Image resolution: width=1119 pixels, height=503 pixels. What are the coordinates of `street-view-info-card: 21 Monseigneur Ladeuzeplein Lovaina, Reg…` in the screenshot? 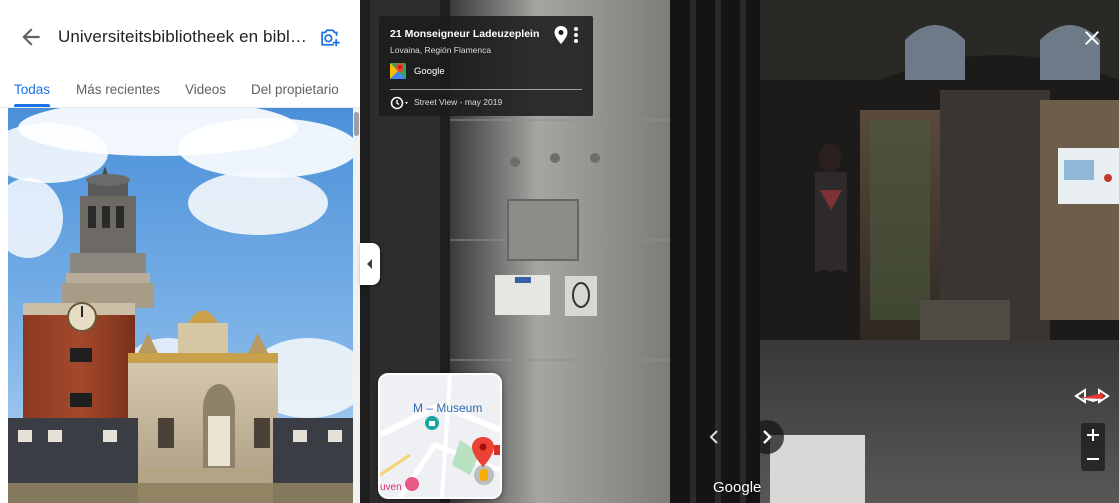 It's located at (486, 66).